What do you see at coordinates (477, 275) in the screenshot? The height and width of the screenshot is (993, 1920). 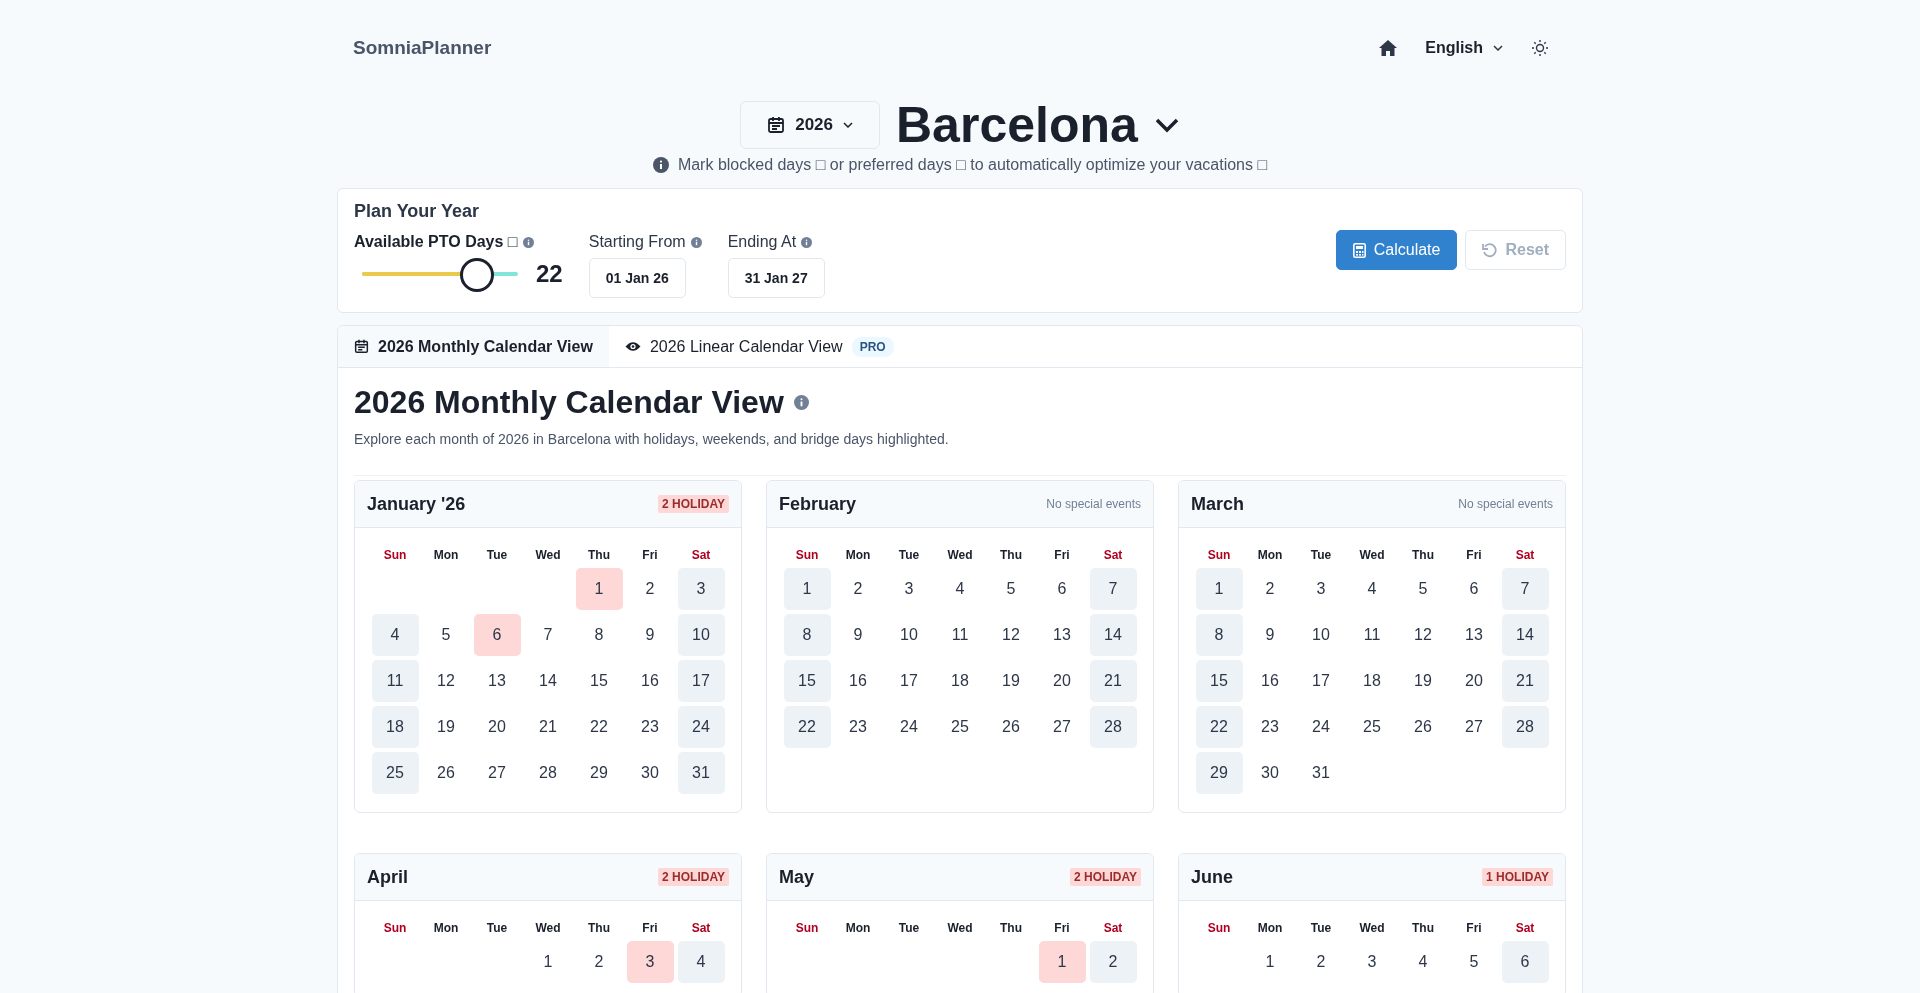 I see `slider-thumb` at bounding box center [477, 275].